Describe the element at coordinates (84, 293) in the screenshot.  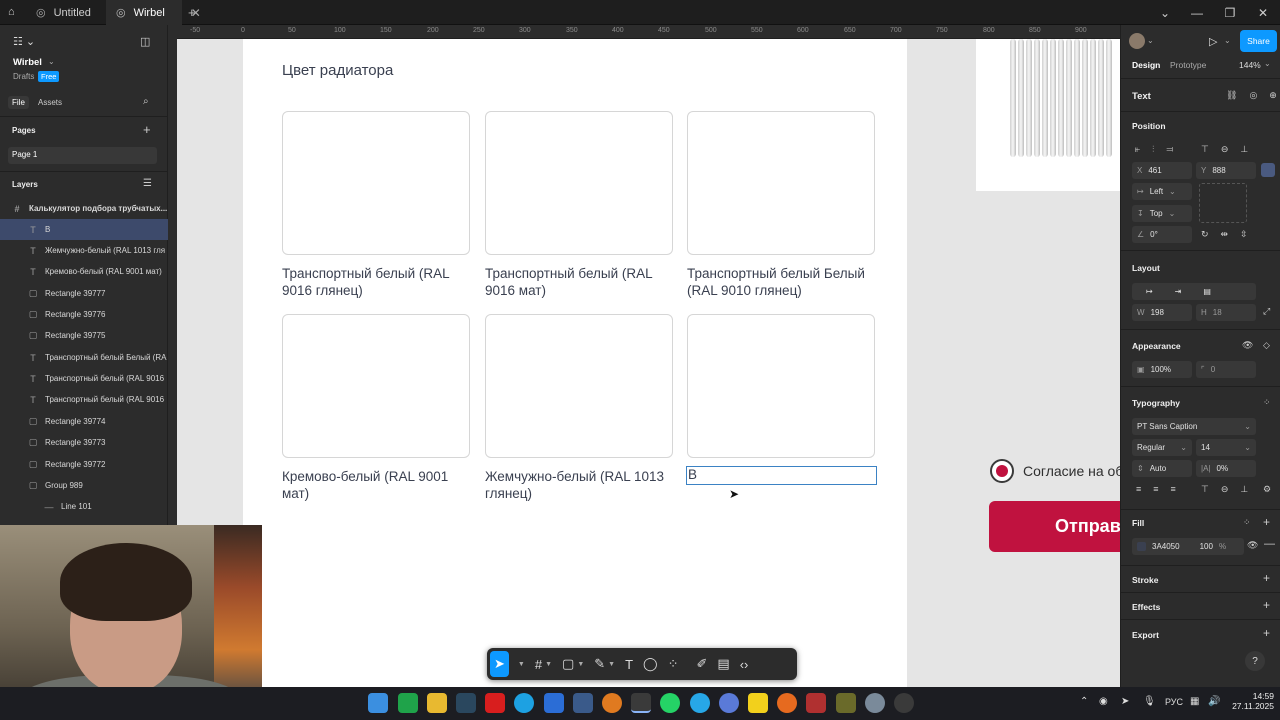
I see `layer-item: ▢ Rectangle 39777` at that location.